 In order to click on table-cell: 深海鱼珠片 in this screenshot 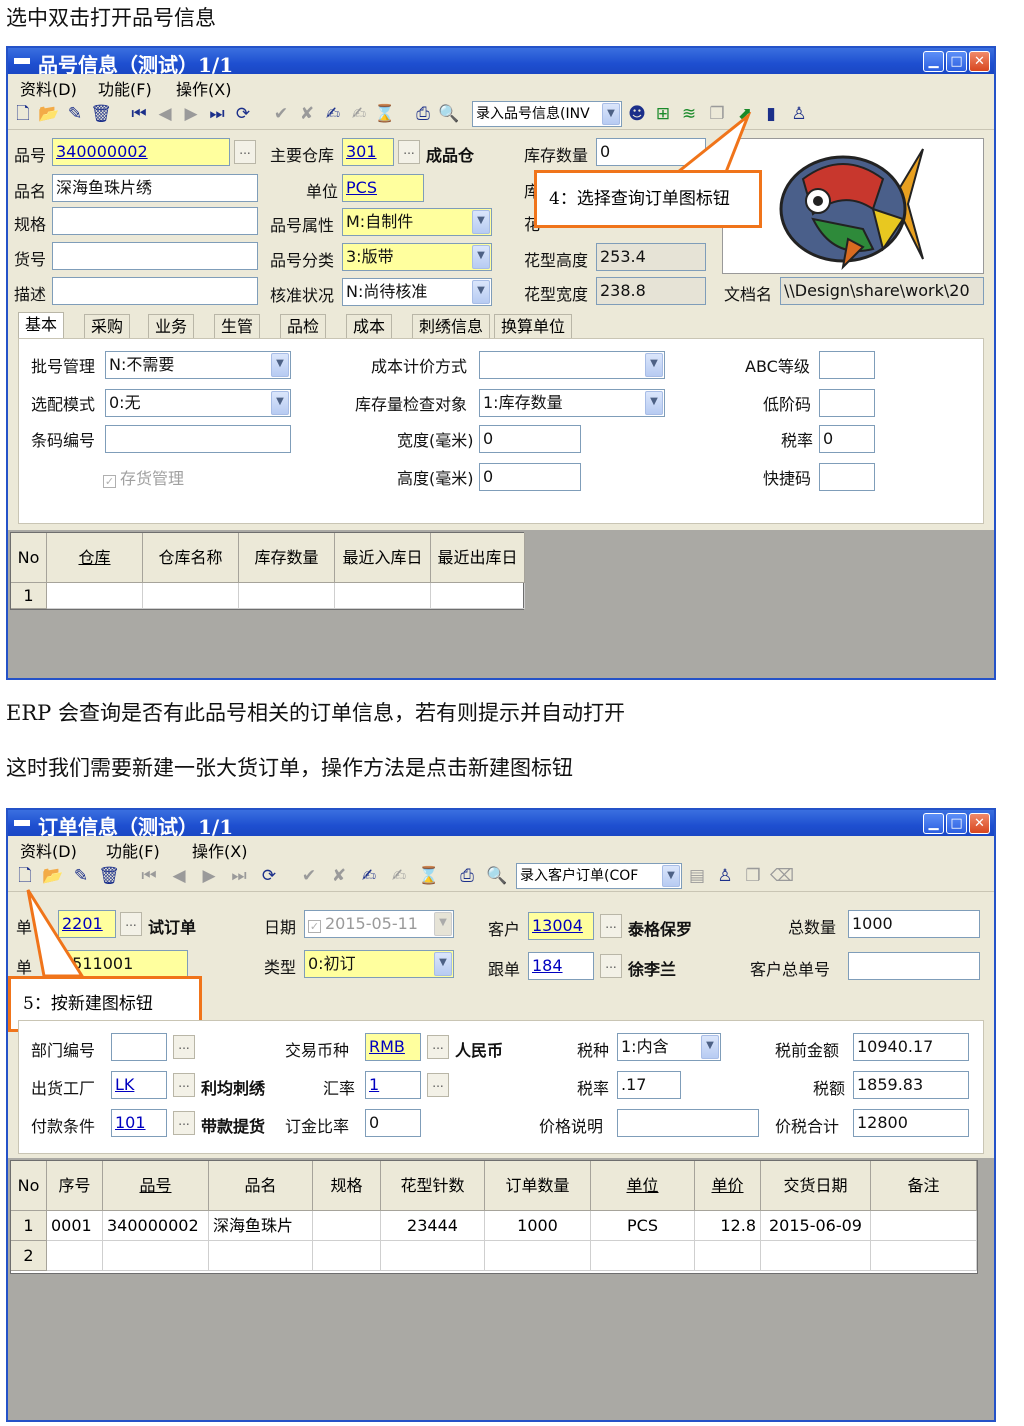, I will do `click(261, 1226)`.